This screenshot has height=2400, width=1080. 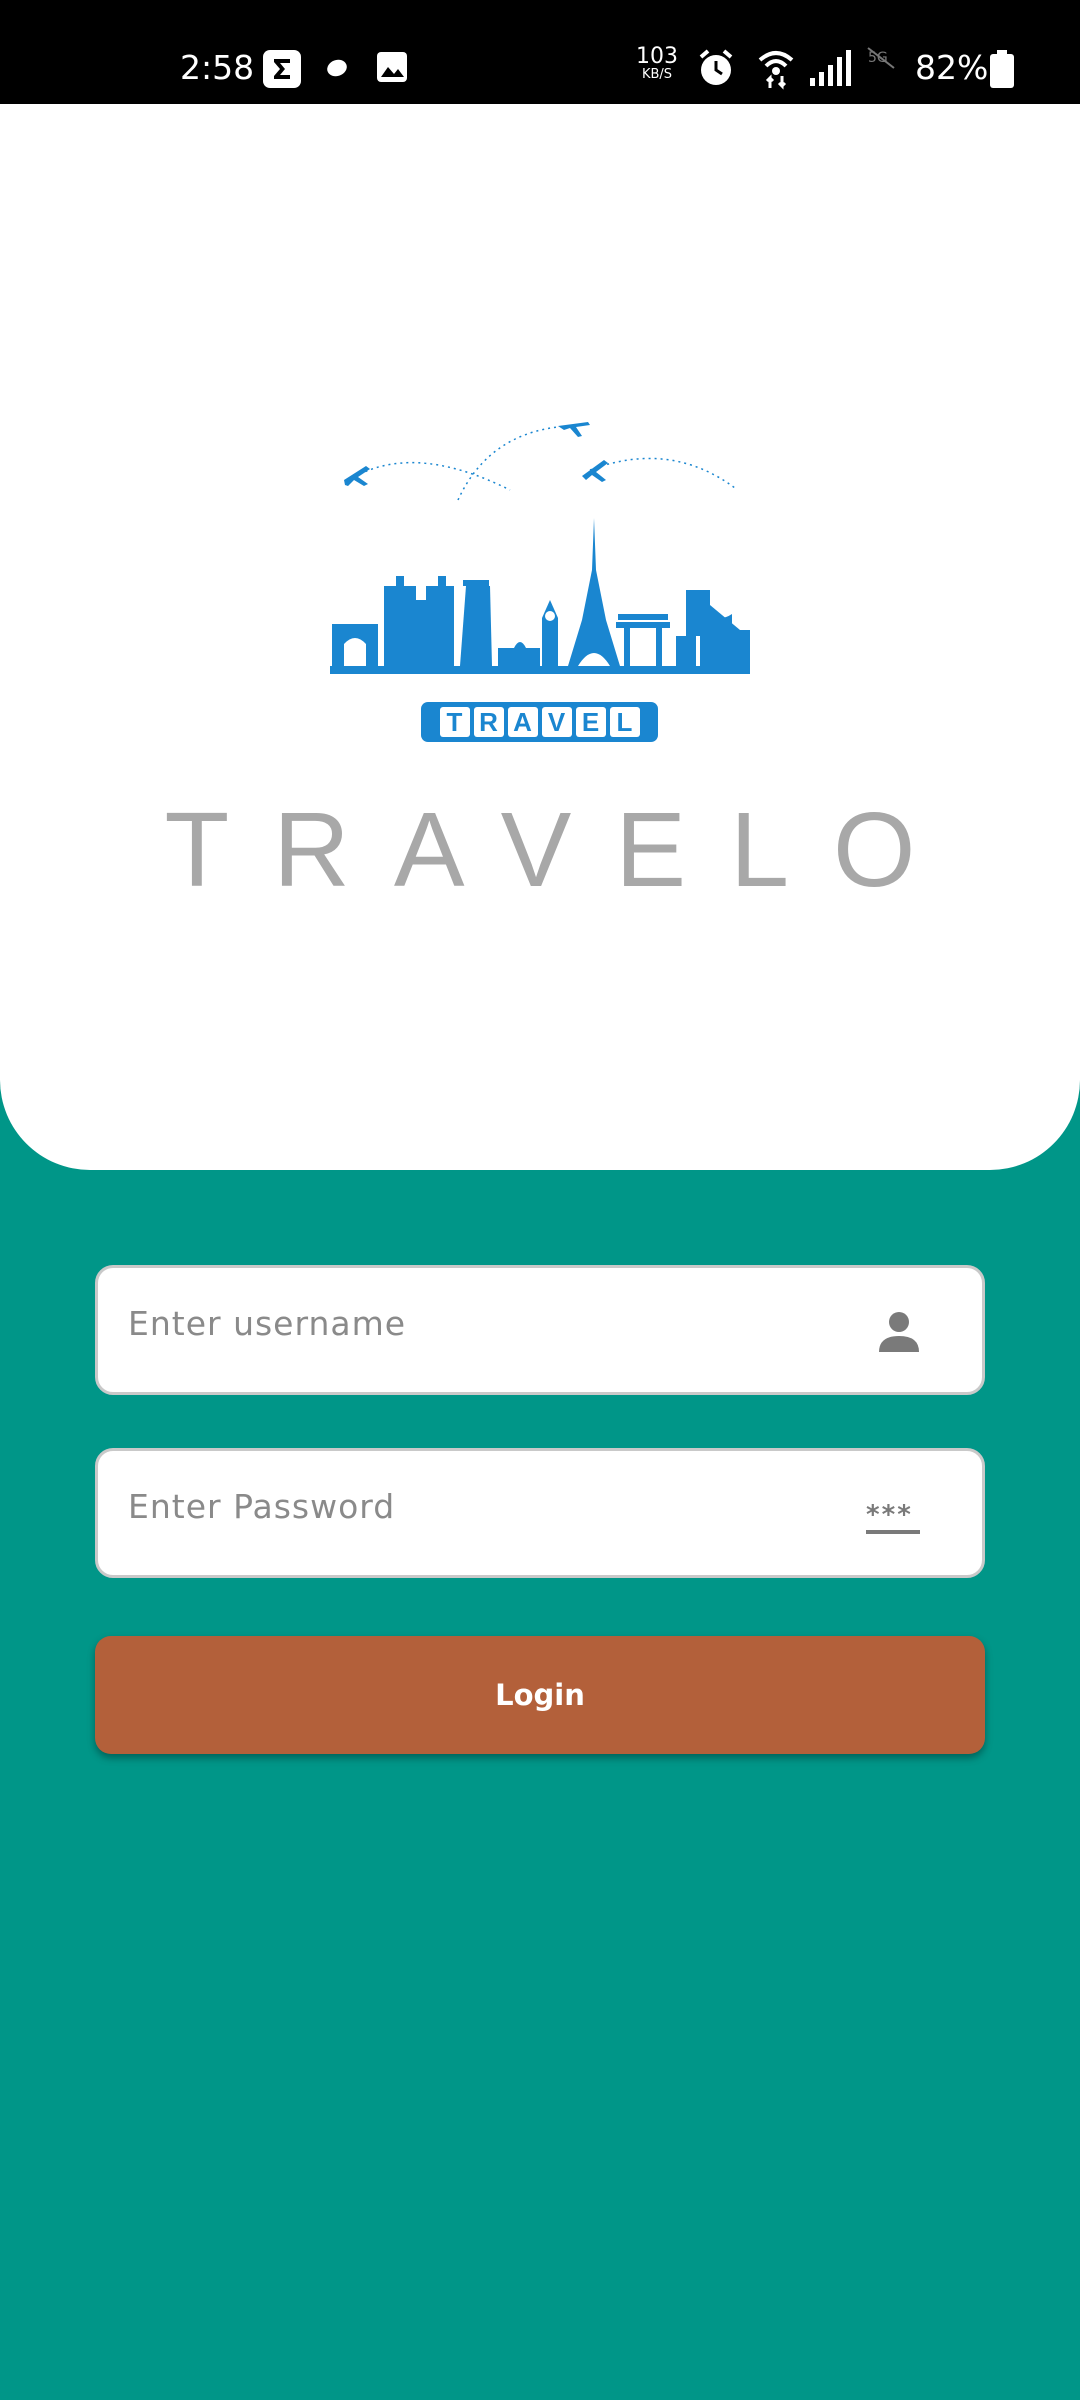 I want to click on badge-letter: R, so click(x=488, y=722).